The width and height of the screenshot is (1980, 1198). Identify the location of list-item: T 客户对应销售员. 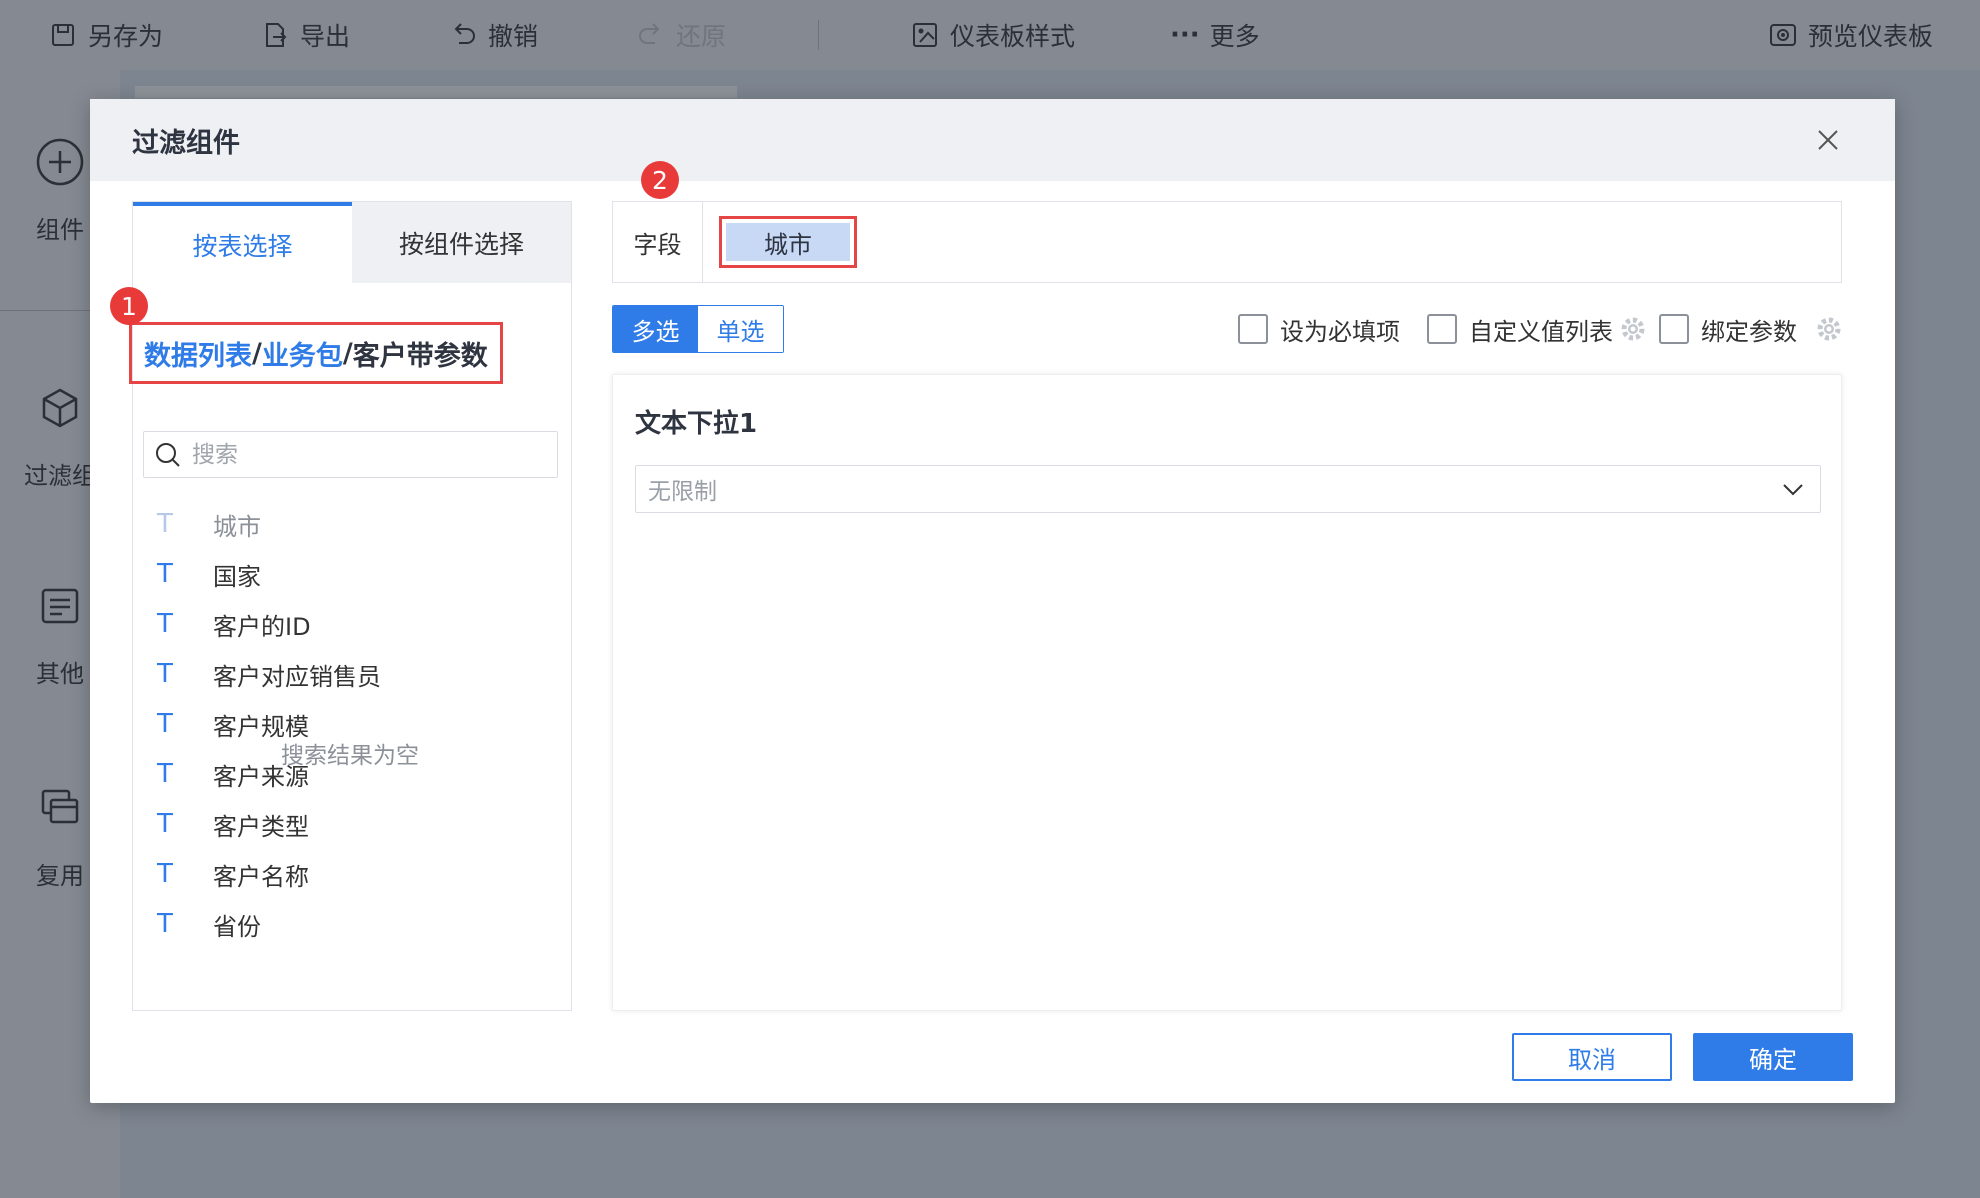
(357, 674).